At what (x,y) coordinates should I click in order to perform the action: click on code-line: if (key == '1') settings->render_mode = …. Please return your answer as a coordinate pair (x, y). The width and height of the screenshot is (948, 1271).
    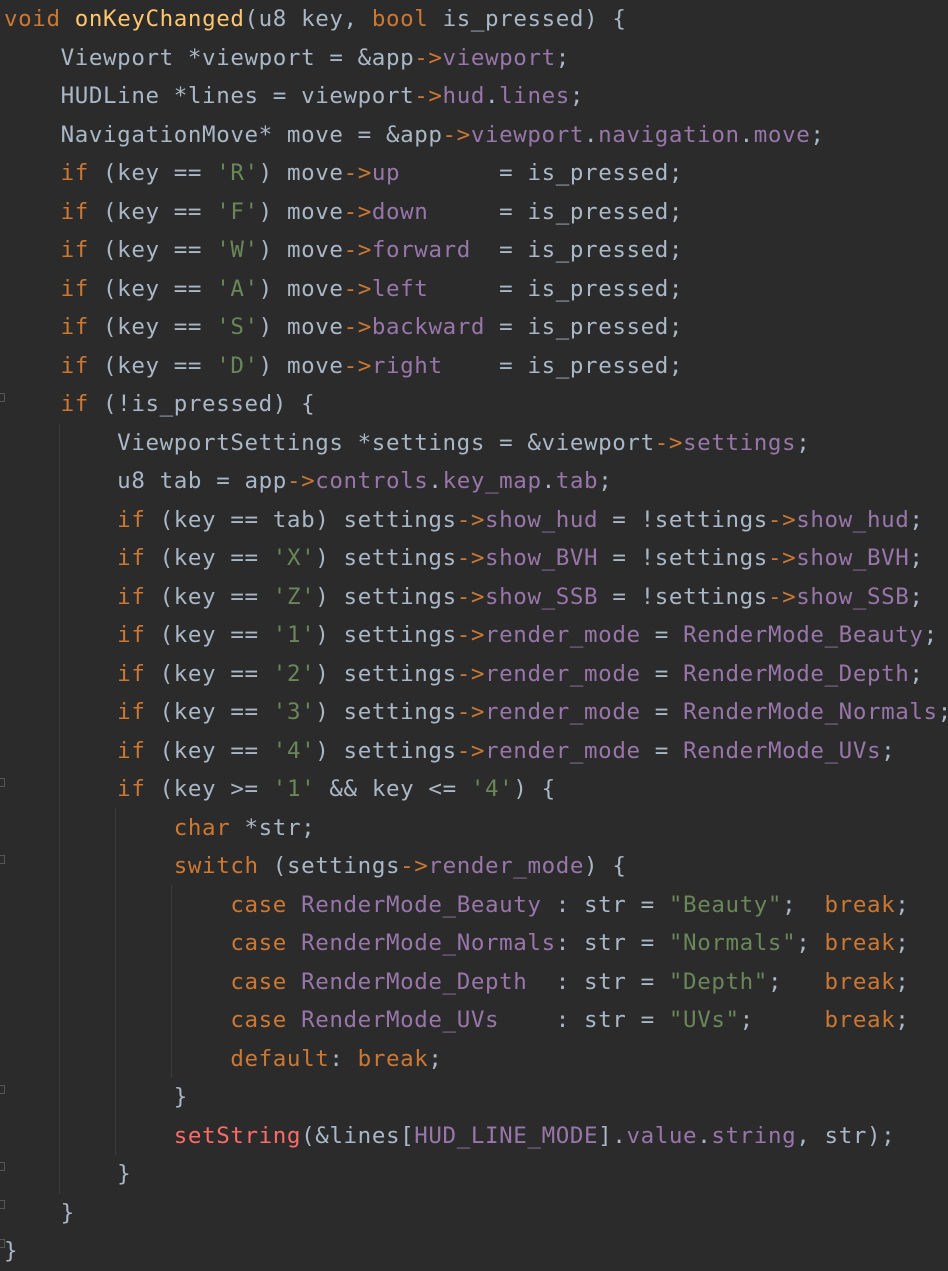
    Looking at the image, I should click on (476, 635).